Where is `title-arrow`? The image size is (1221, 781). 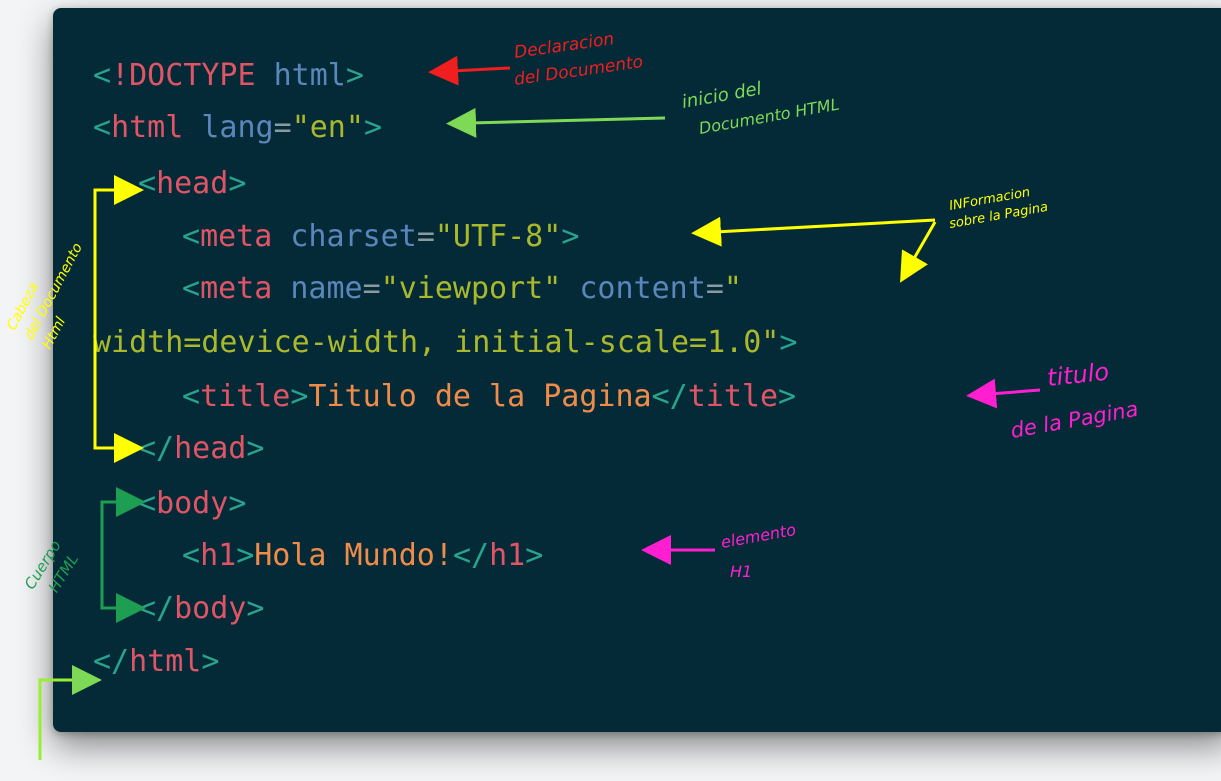
title-arrow is located at coordinates (1003, 393).